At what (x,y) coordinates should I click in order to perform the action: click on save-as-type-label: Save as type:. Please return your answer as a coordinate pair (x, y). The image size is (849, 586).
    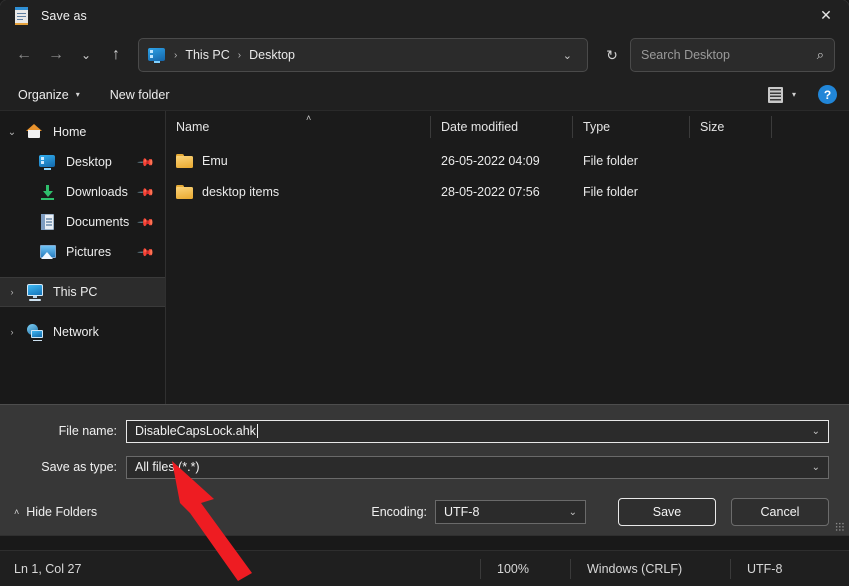
    Looking at the image, I should click on (79, 467).